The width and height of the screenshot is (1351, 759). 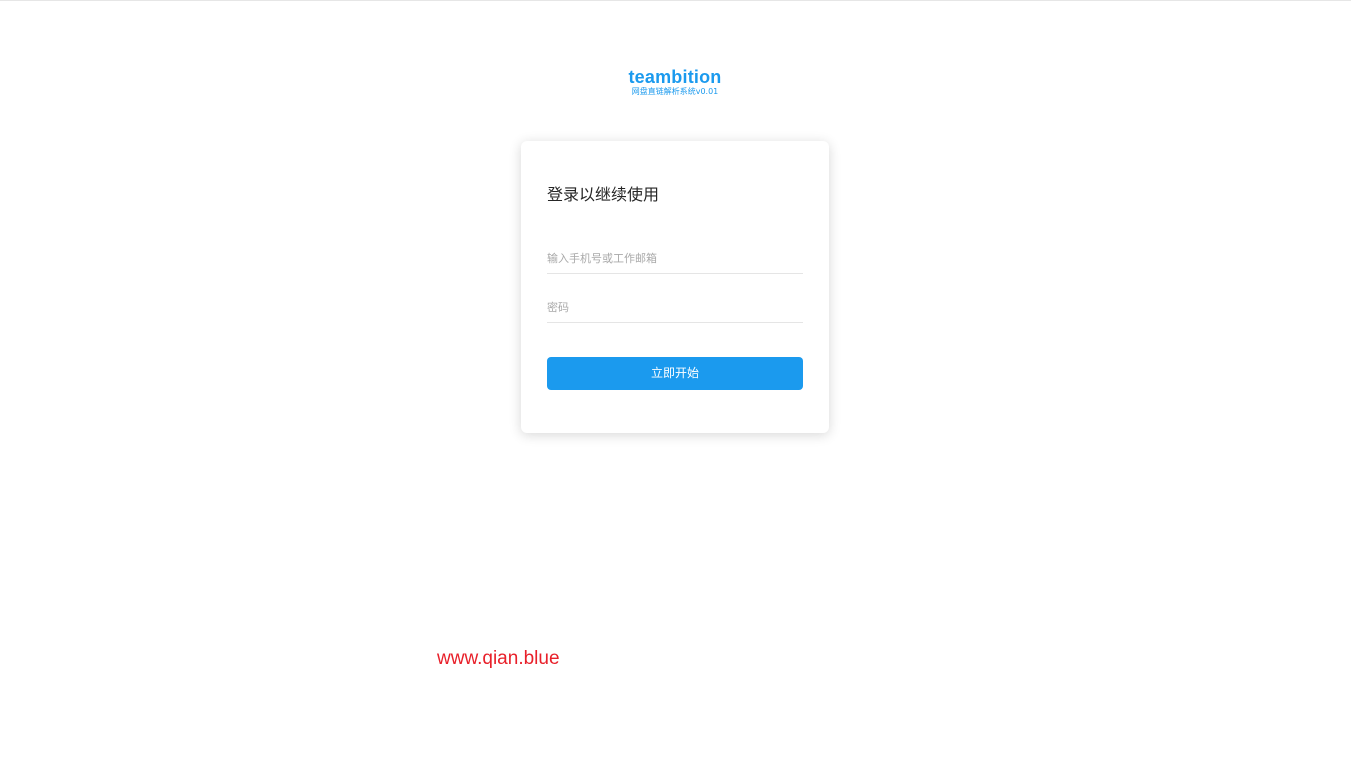 I want to click on logo-subtitle: 网盘直链解析系统v0.01, so click(x=675, y=91).